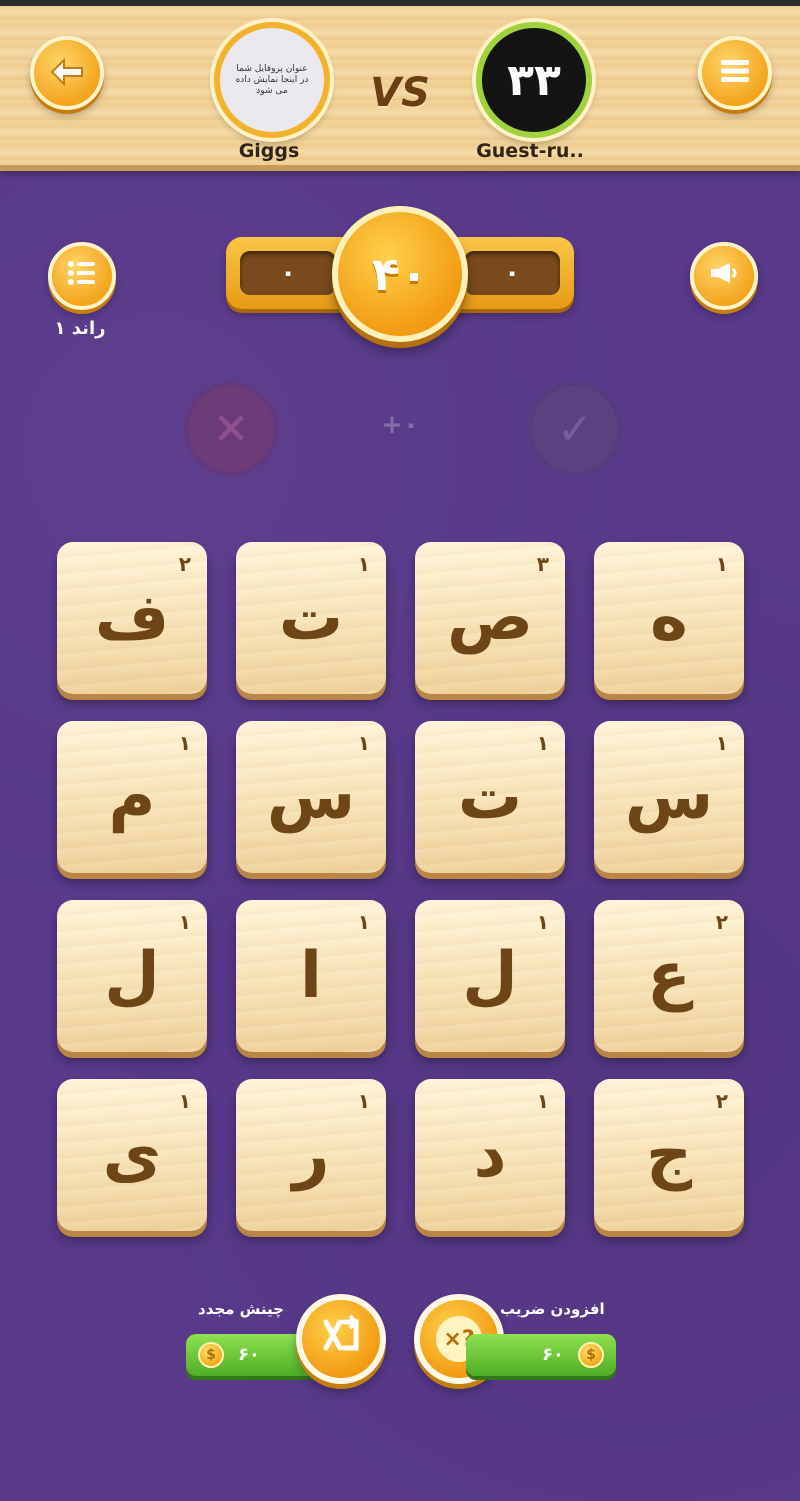 The height and width of the screenshot is (1501, 800). What do you see at coordinates (552, 1309) in the screenshot?
I see `multiplier-label: افزودن ضریب` at bounding box center [552, 1309].